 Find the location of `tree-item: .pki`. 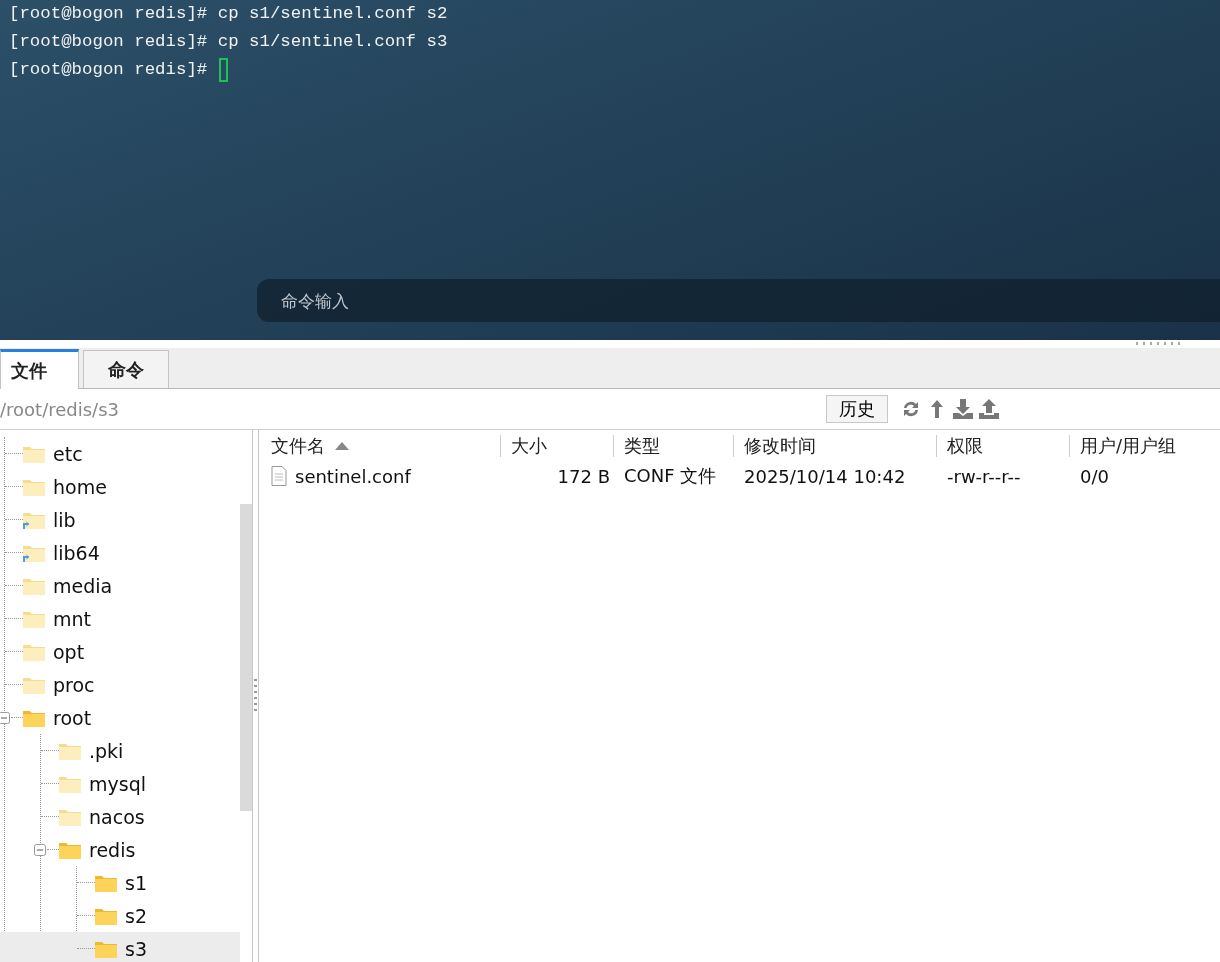

tree-item: .pki is located at coordinates (140, 750).